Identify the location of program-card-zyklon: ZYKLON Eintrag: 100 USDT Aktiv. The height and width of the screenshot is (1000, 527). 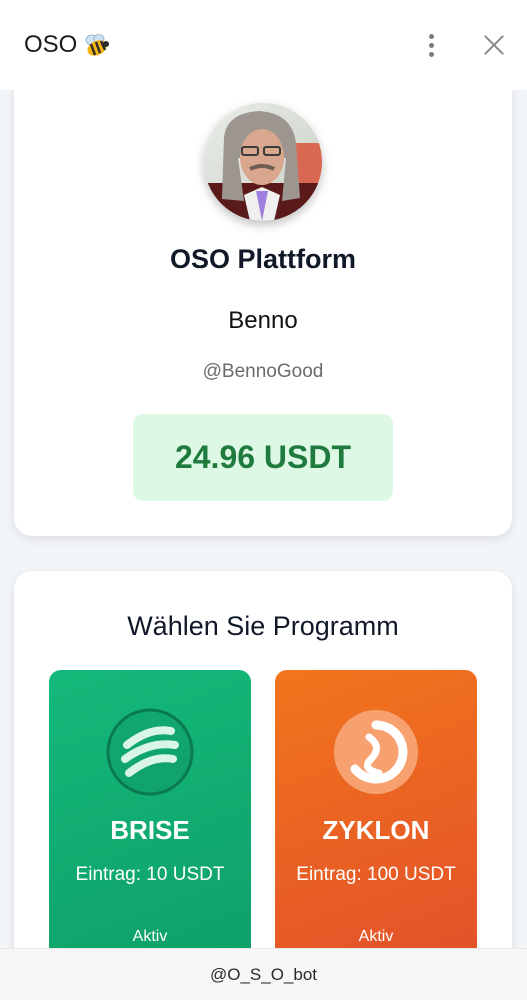
(376, 820).